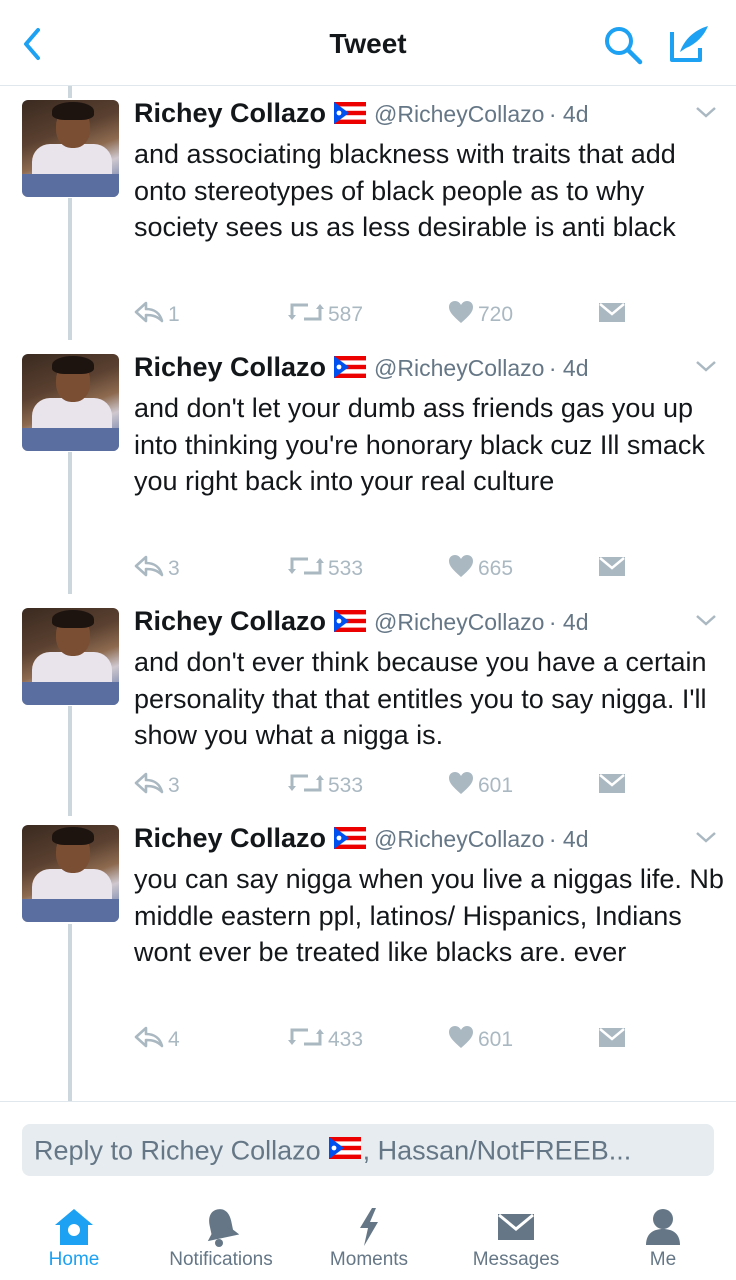  Describe the element at coordinates (174, 568) in the screenshot. I see `reply-count: 3` at that location.